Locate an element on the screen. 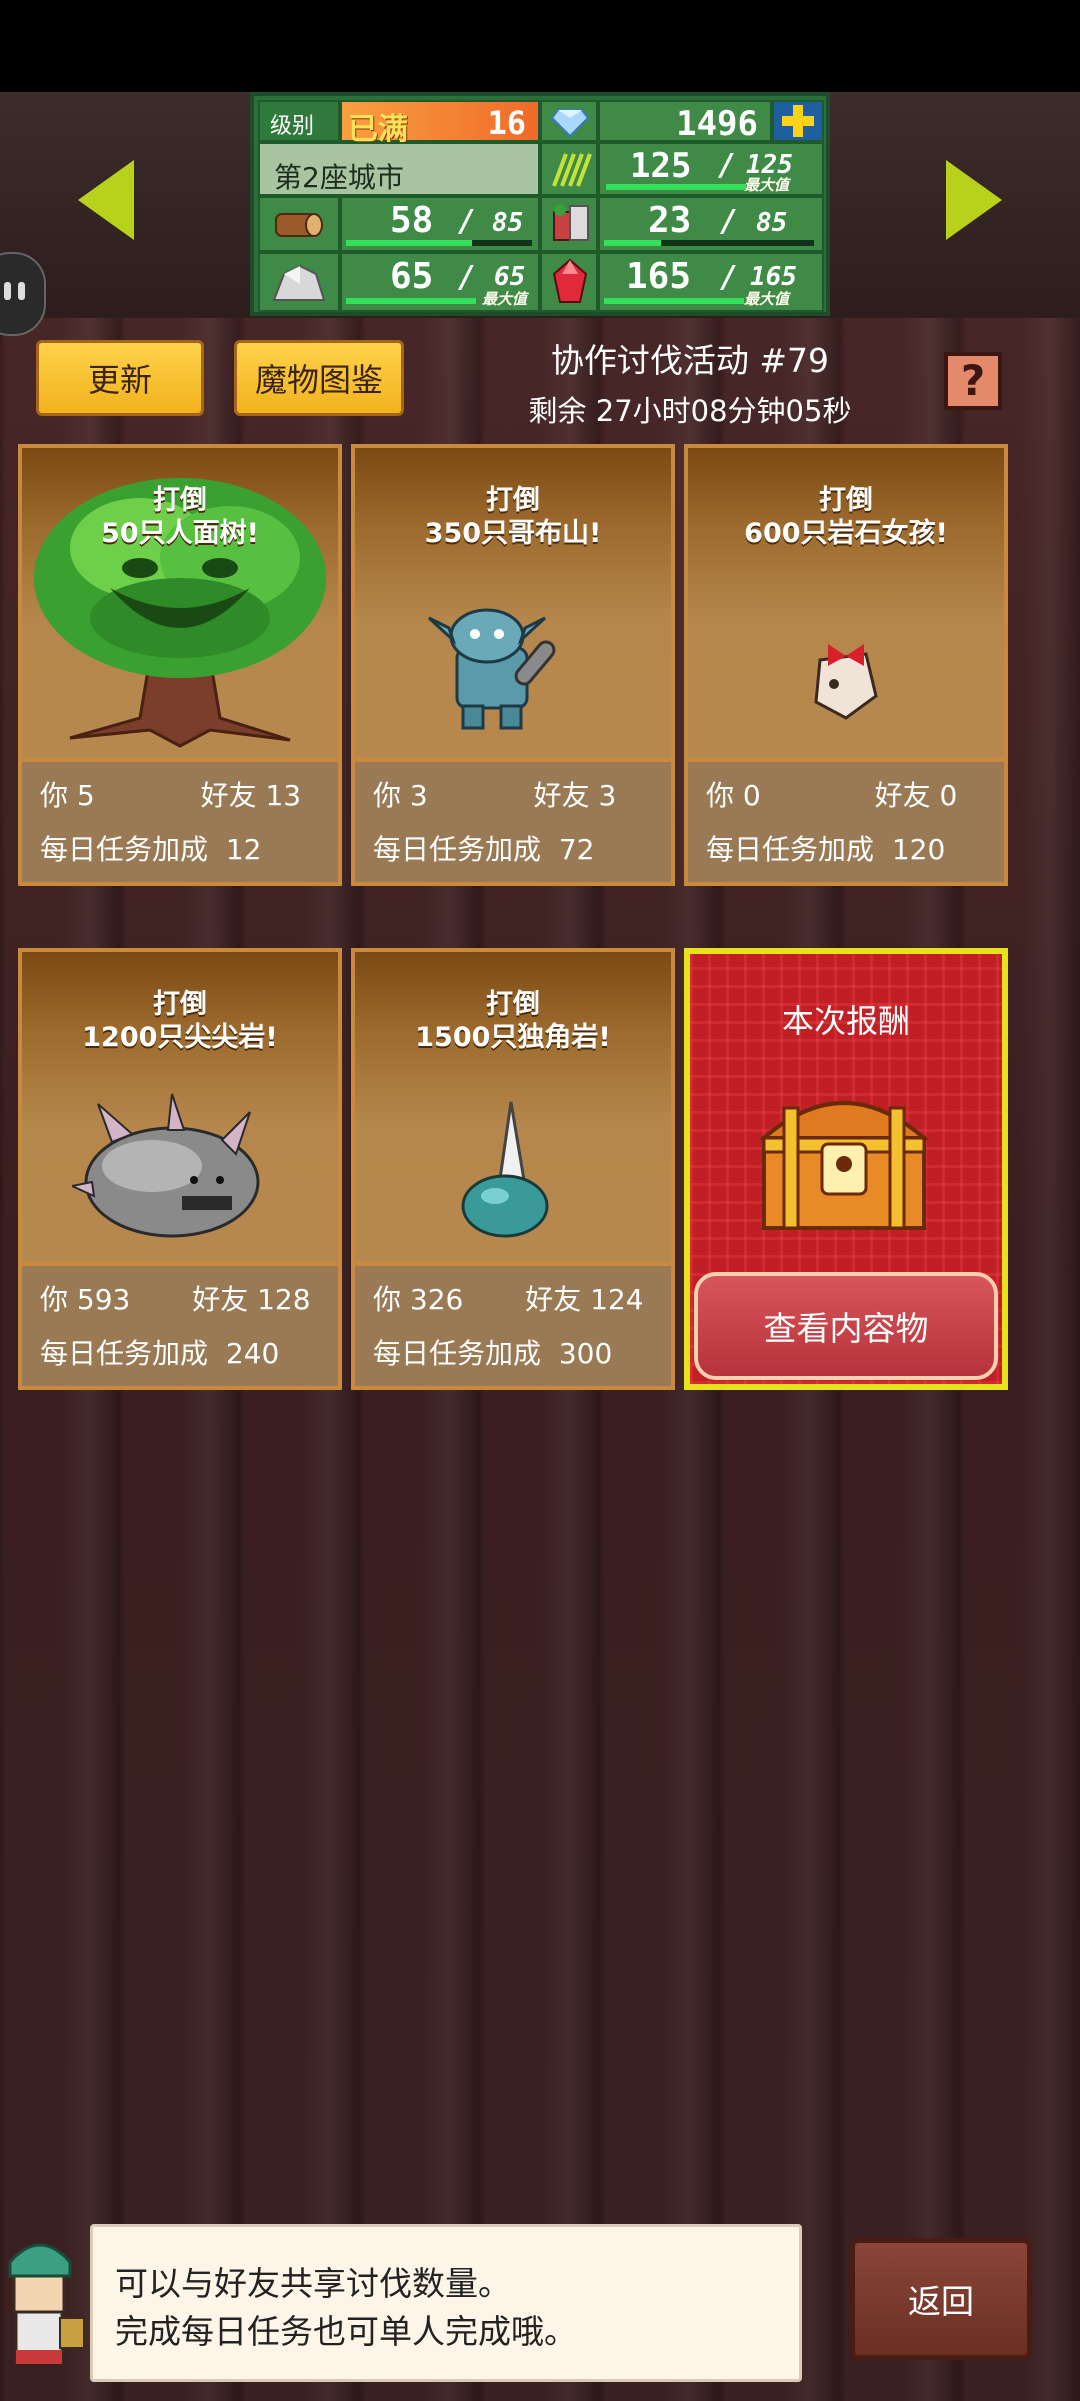  quest-info: 你 326 好友 124 每日任务加成 300 is located at coordinates (513, 1324).